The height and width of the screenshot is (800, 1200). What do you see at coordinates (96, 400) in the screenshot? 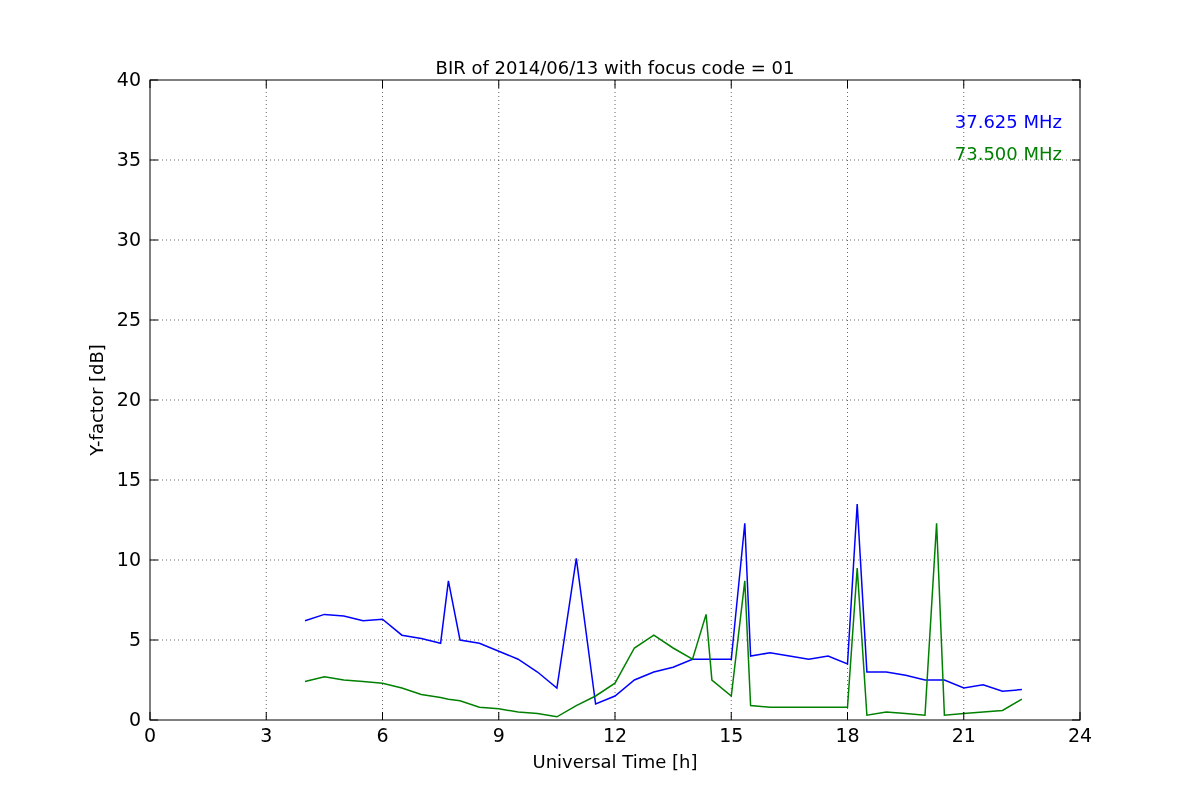
I see `y-axis-label: Y-factor [dB]` at bounding box center [96, 400].